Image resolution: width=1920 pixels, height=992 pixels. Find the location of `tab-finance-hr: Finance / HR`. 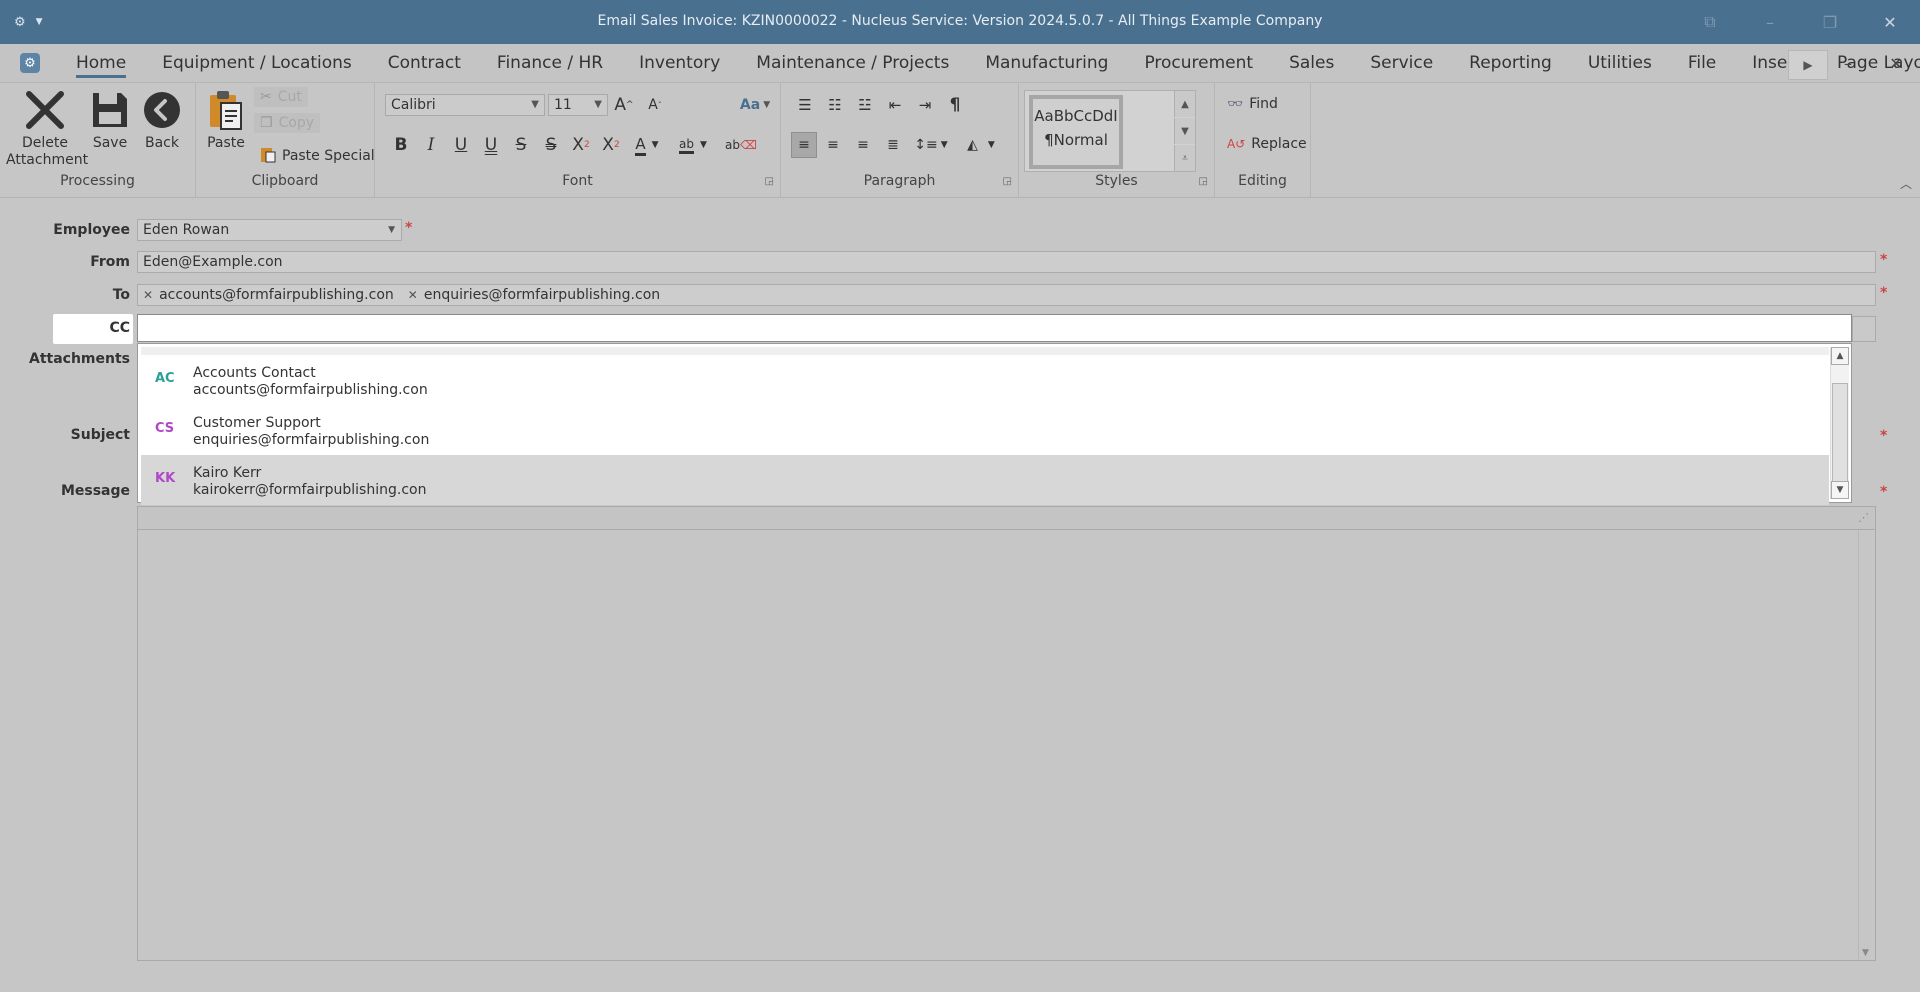

tab-finance-hr: Finance / HR is located at coordinates (550, 63).